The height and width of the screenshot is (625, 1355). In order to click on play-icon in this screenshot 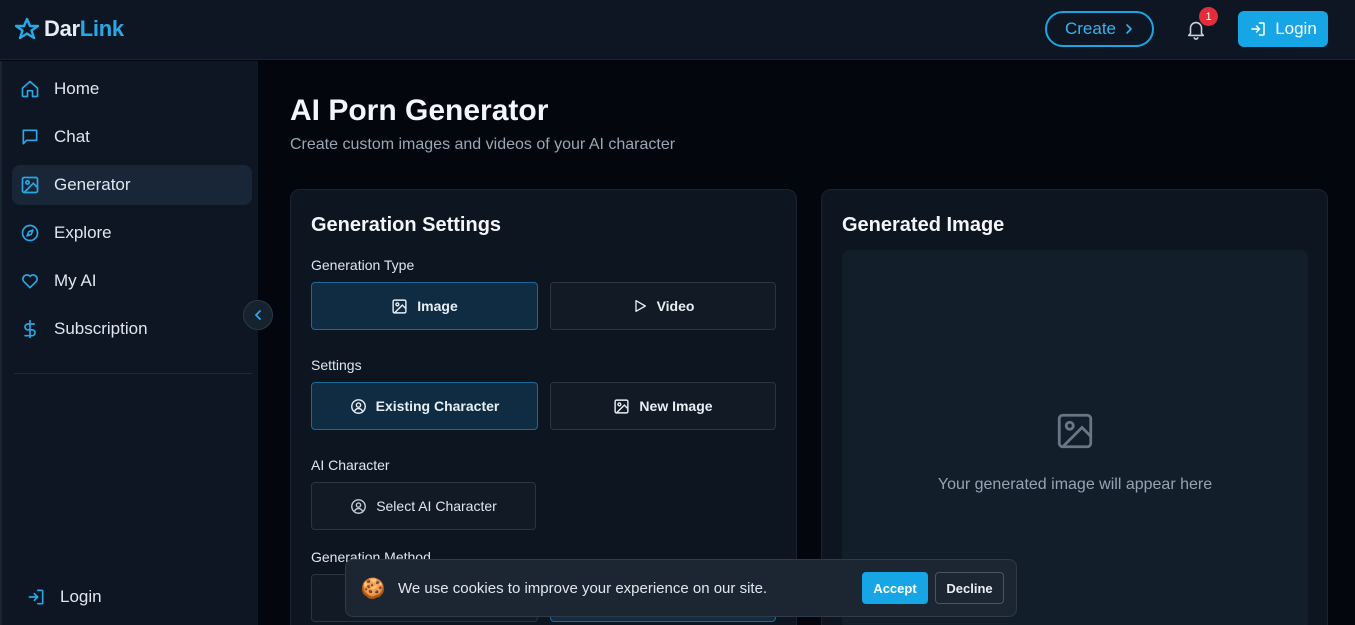, I will do `click(640, 306)`.